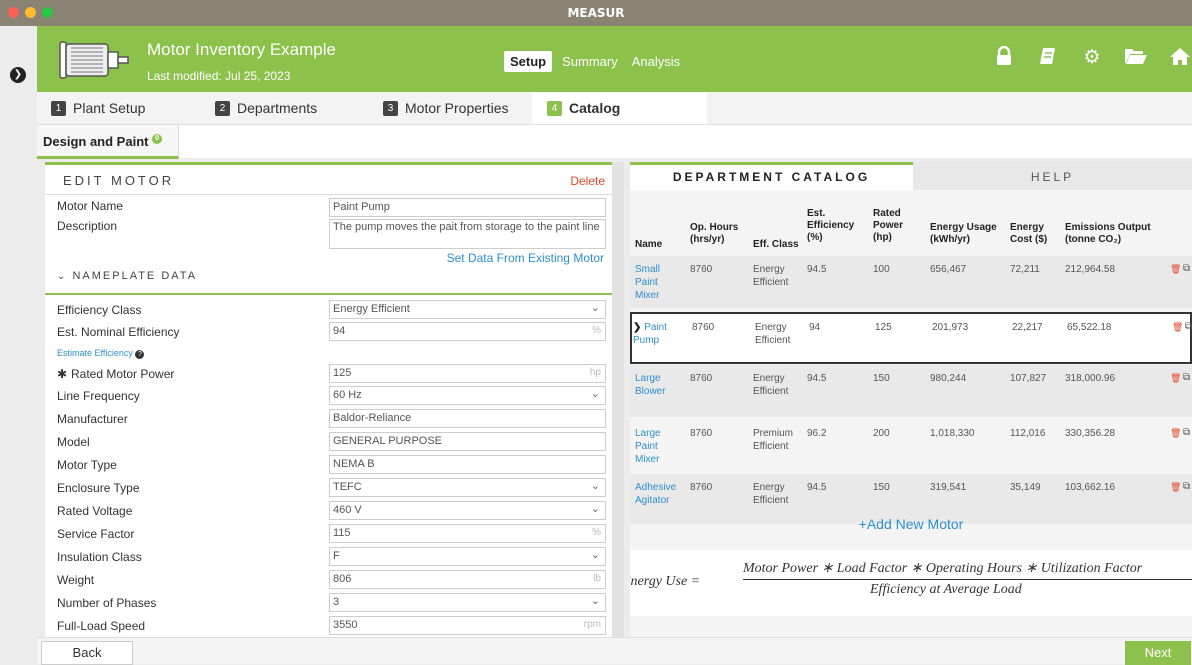 The width and height of the screenshot is (1192, 665). What do you see at coordinates (467, 309) in the screenshot?
I see `select-field: Energy Efficient ⌄` at bounding box center [467, 309].